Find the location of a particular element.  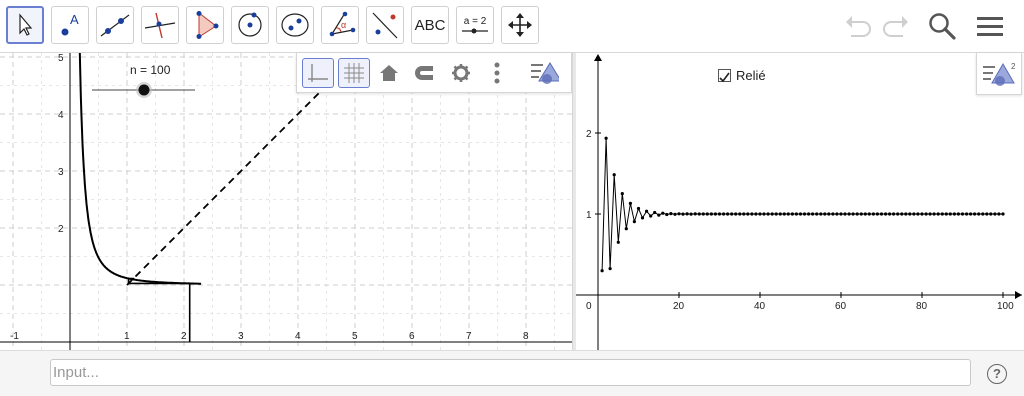

redo-button is located at coordinates (896, 26).